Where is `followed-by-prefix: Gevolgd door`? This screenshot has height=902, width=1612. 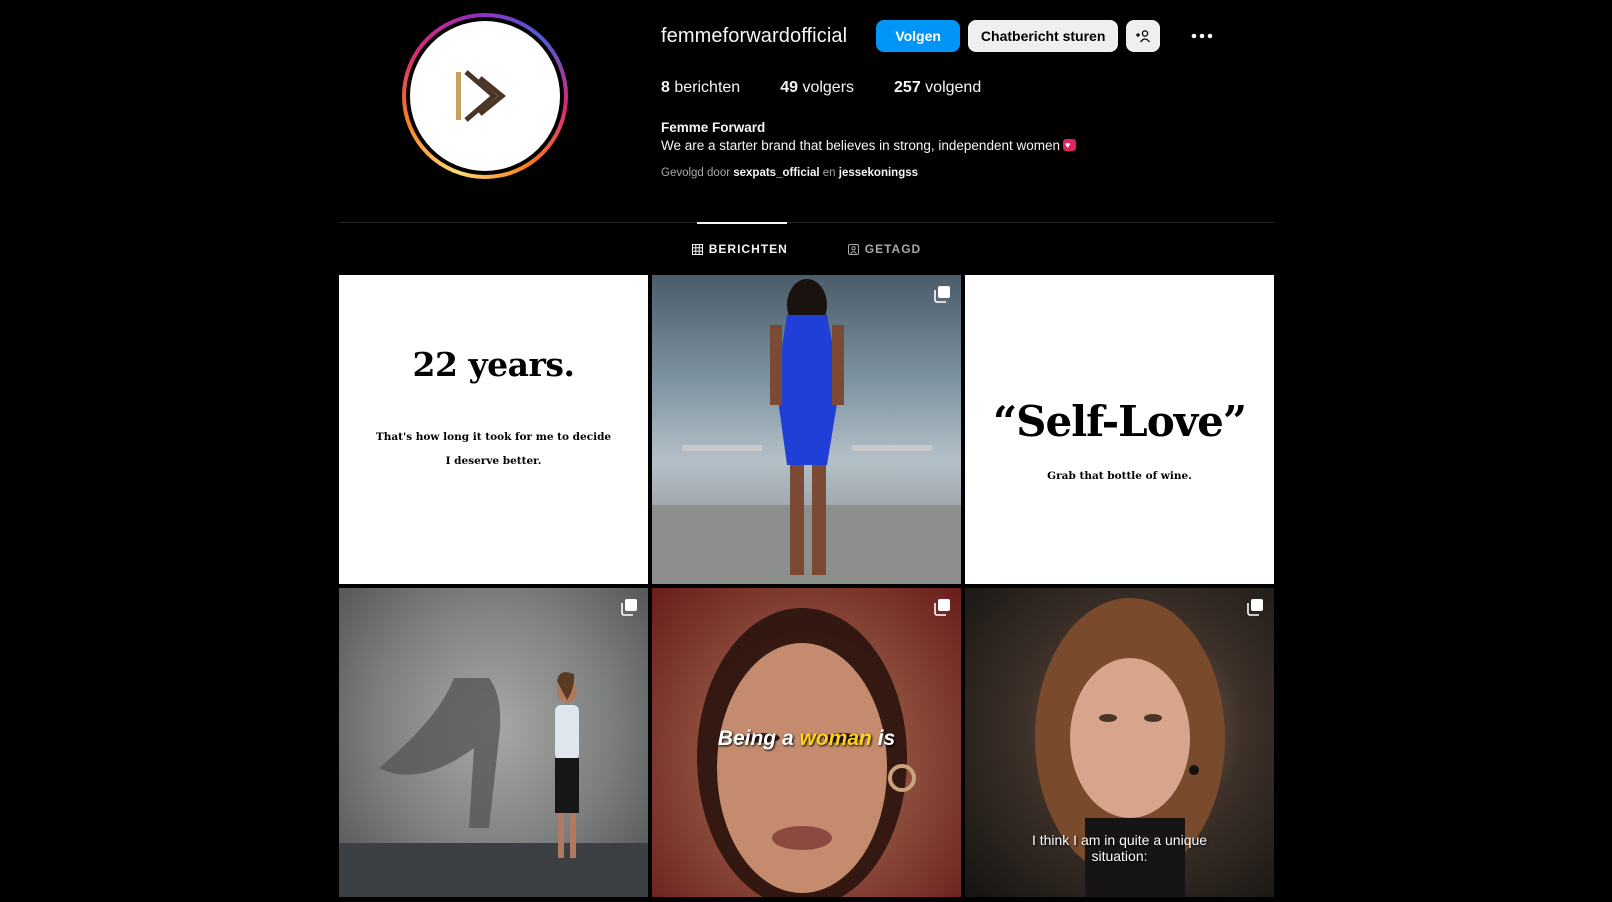
followed-by-prefix: Gevolgd door is located at coordinates (696, 173).